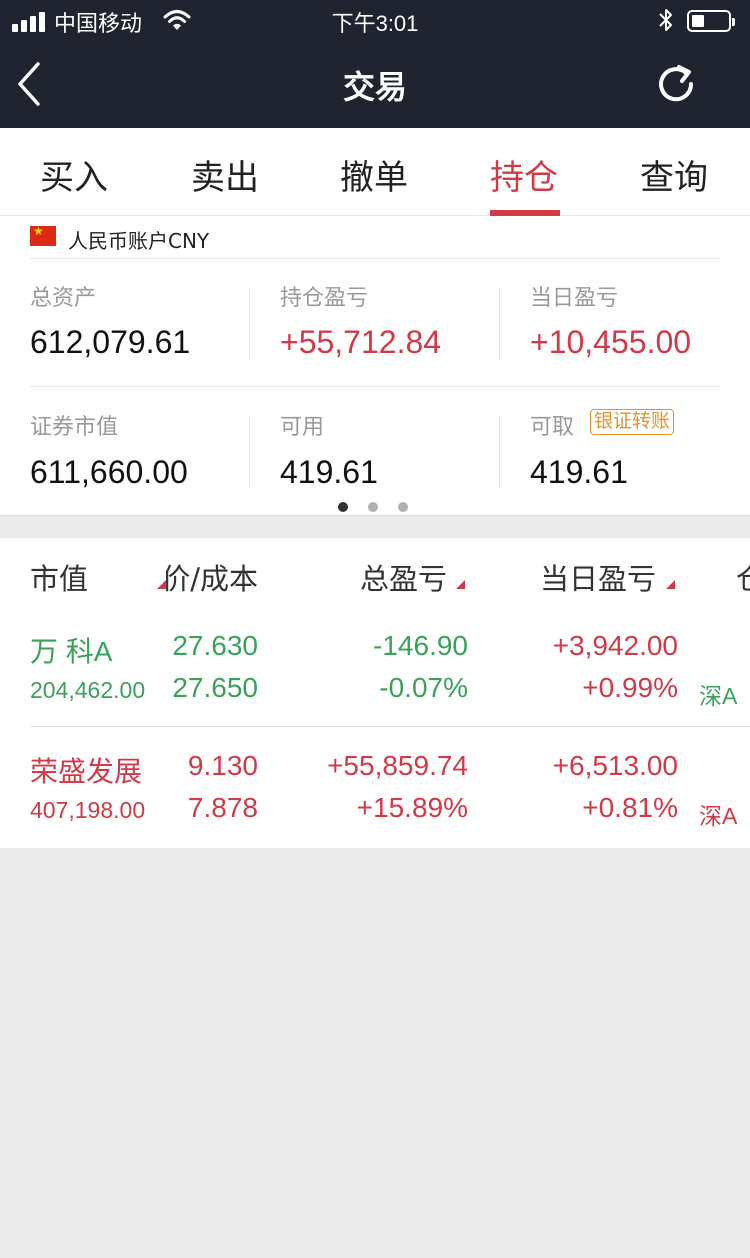  What do you see at coordinates (110, 342) in the screenshot?
I see `total-assets-value: 612,079.61` at bounding box center [110, 342].